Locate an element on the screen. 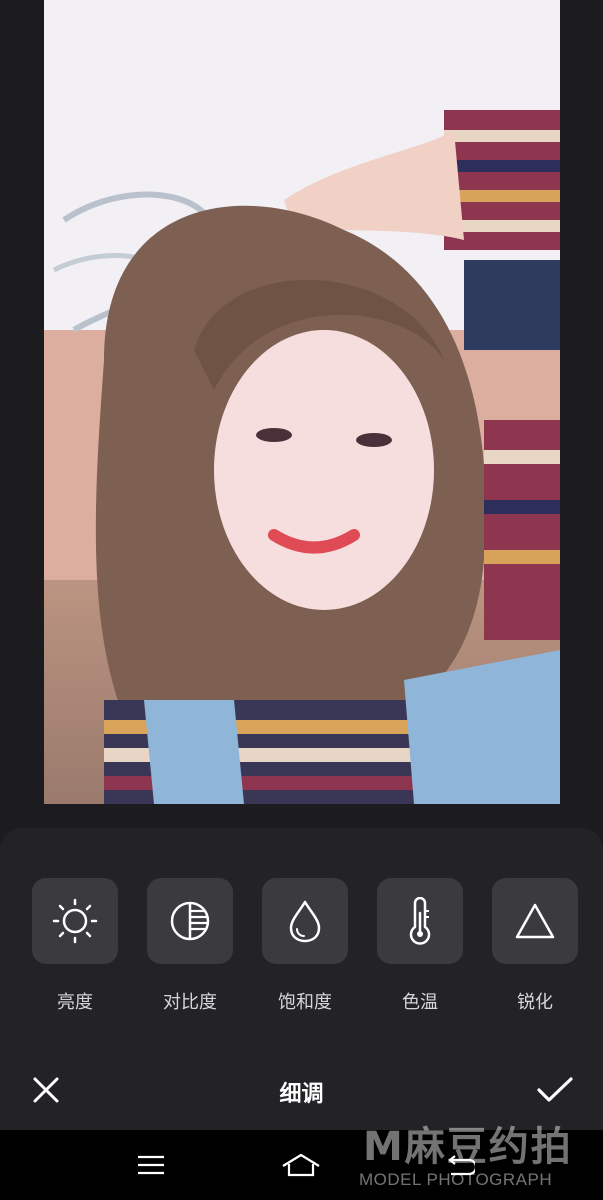  sharpen-icon is located at coordinates (535, 921).